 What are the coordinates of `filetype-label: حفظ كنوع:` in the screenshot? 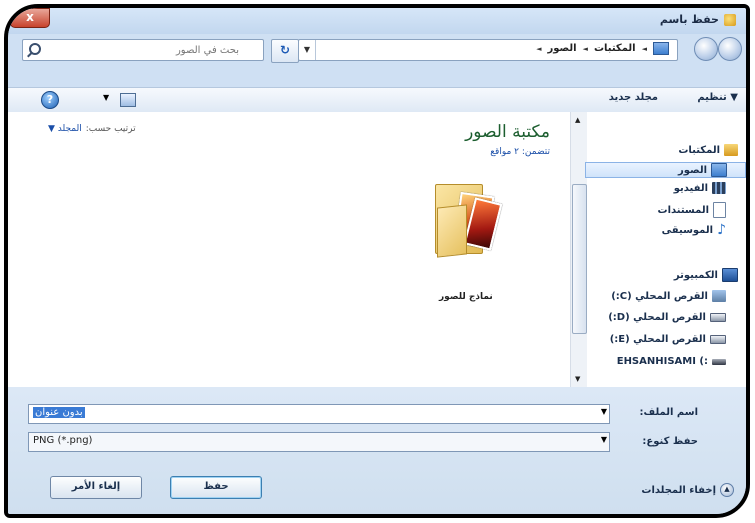 It's located at (670, 441).